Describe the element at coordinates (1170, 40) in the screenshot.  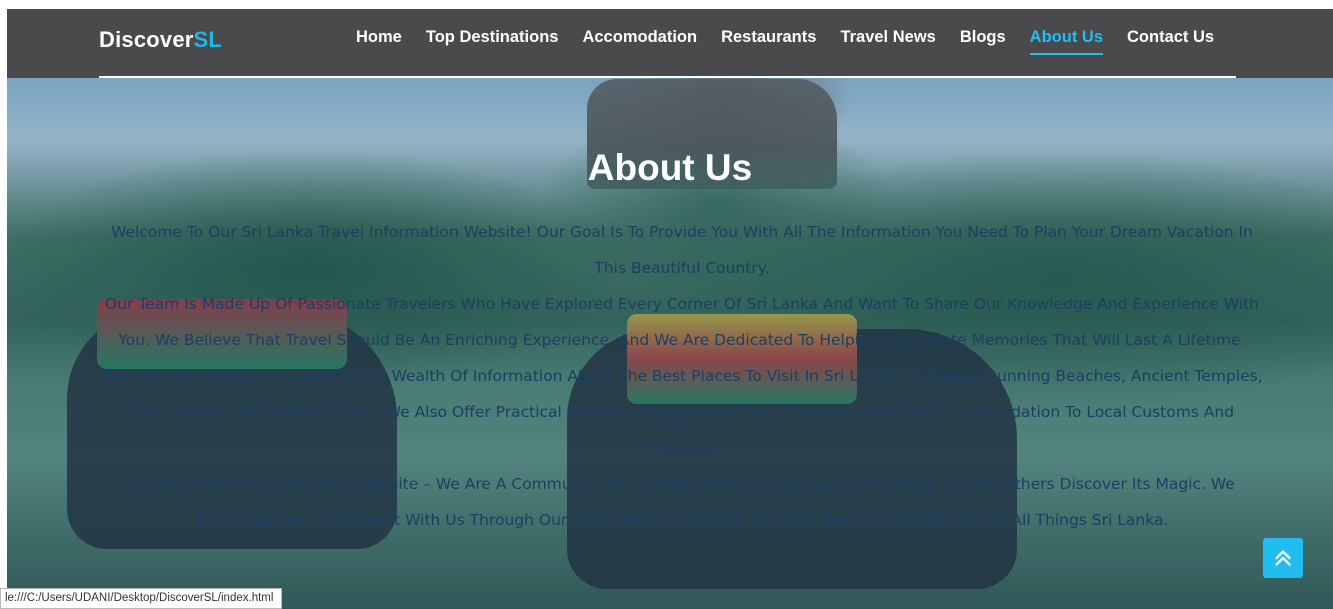
I see `nav-contact-us: Contact Us` at that location.